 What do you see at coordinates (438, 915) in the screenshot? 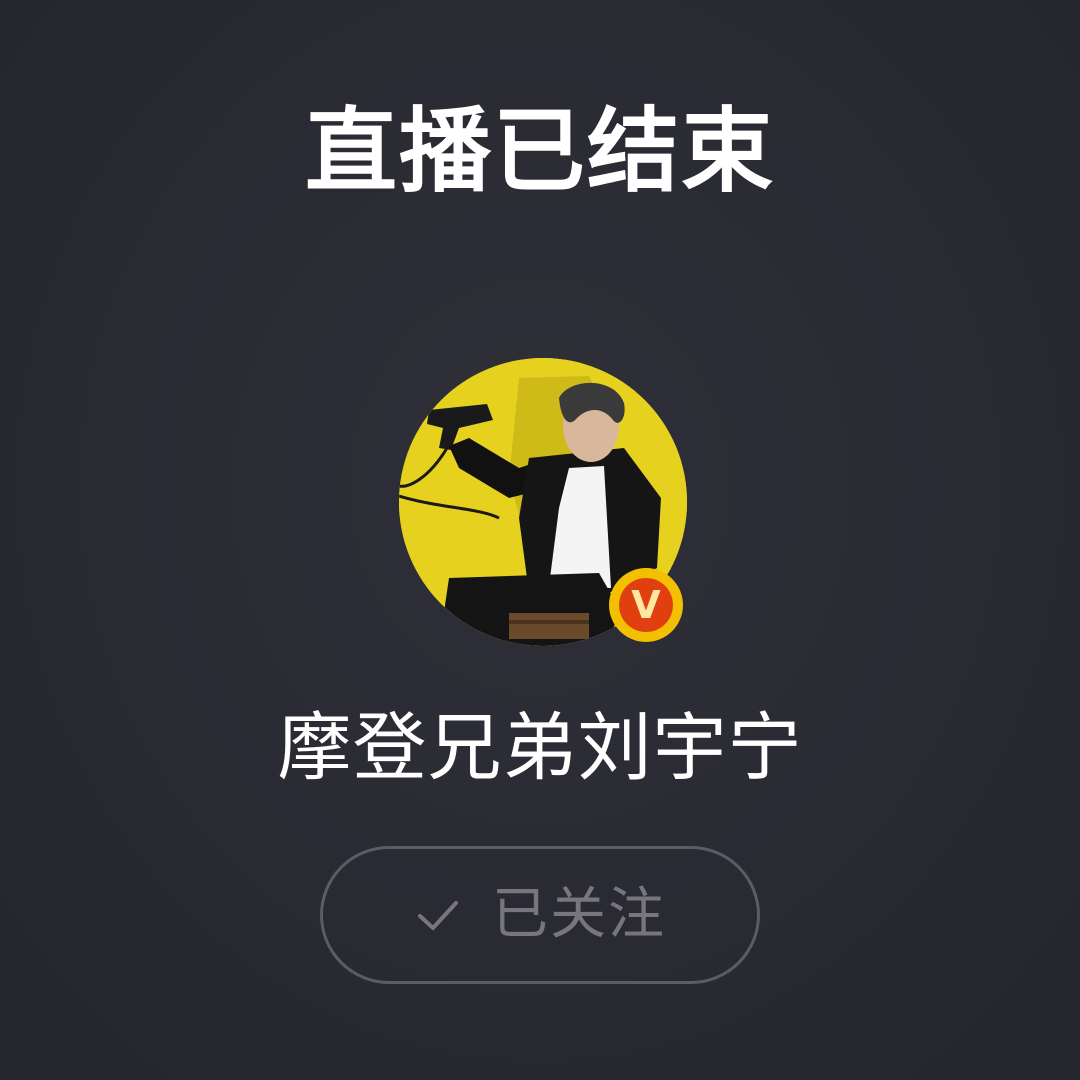
I see `check-icon` at bounding box center [438, 915].